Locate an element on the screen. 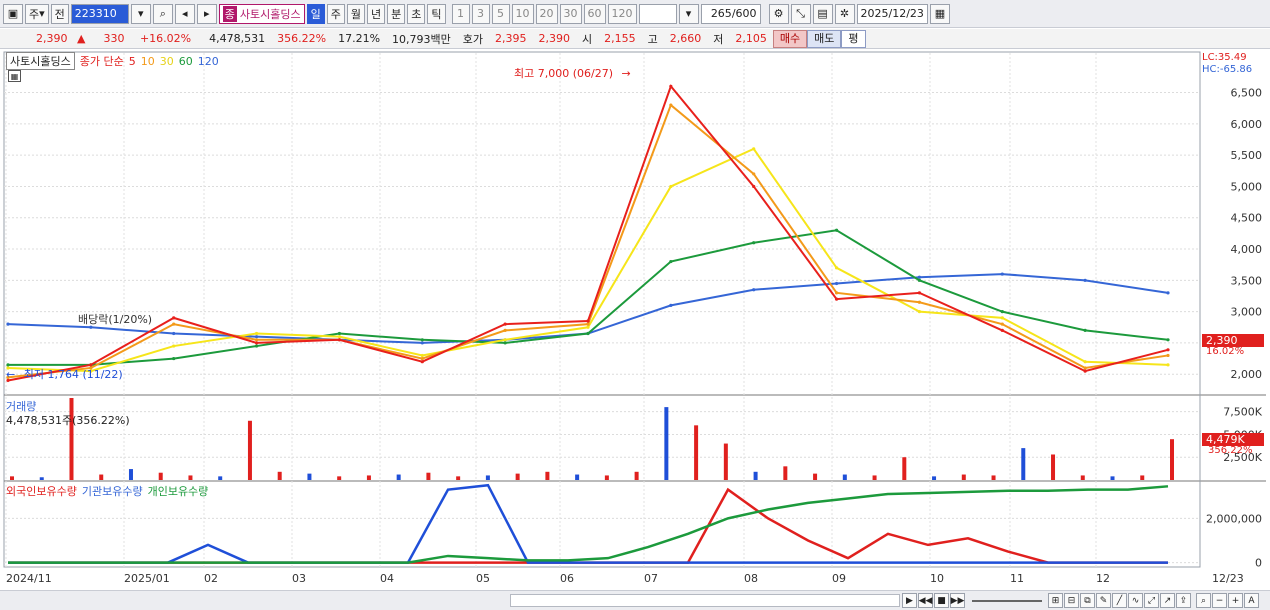 The width and height of the screenshot is (1270, 610). search-icon: ⌕ is located at coordinates (162, 13).